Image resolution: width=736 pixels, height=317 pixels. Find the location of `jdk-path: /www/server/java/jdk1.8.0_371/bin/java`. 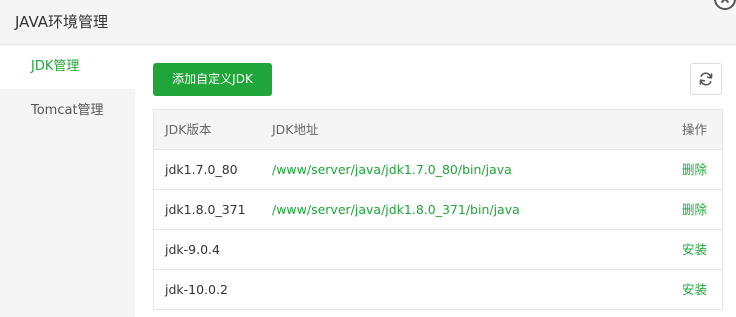

jdk-path: /www/server/java/jdk1.8.0_371/bin/java is located at coordinates (396, 209).